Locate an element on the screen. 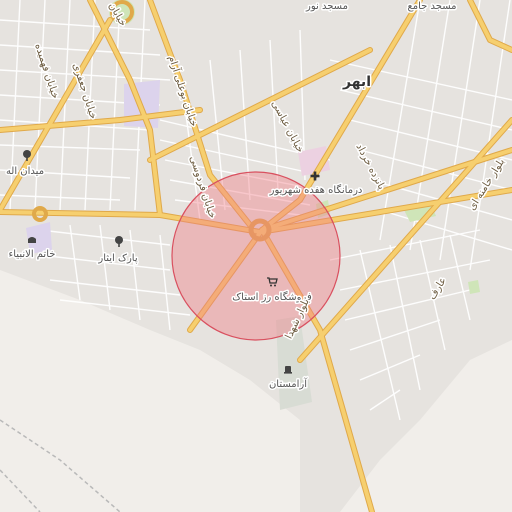  city-label: ابهر is located at coordinates (356, 82).